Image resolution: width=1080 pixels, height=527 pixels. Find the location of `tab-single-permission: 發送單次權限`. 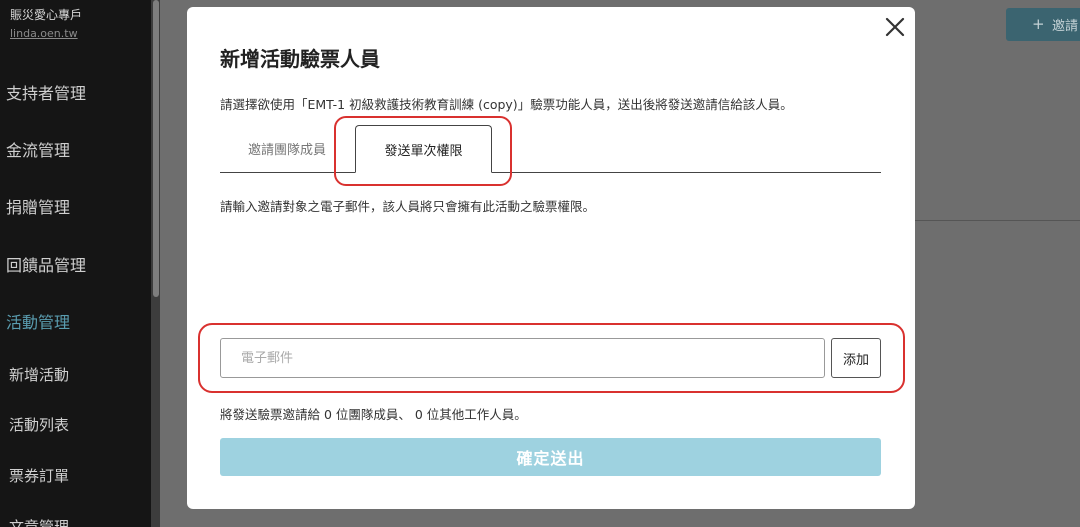

tab-single-permission: 發送單次權限 is located at coordinates (423, 149).